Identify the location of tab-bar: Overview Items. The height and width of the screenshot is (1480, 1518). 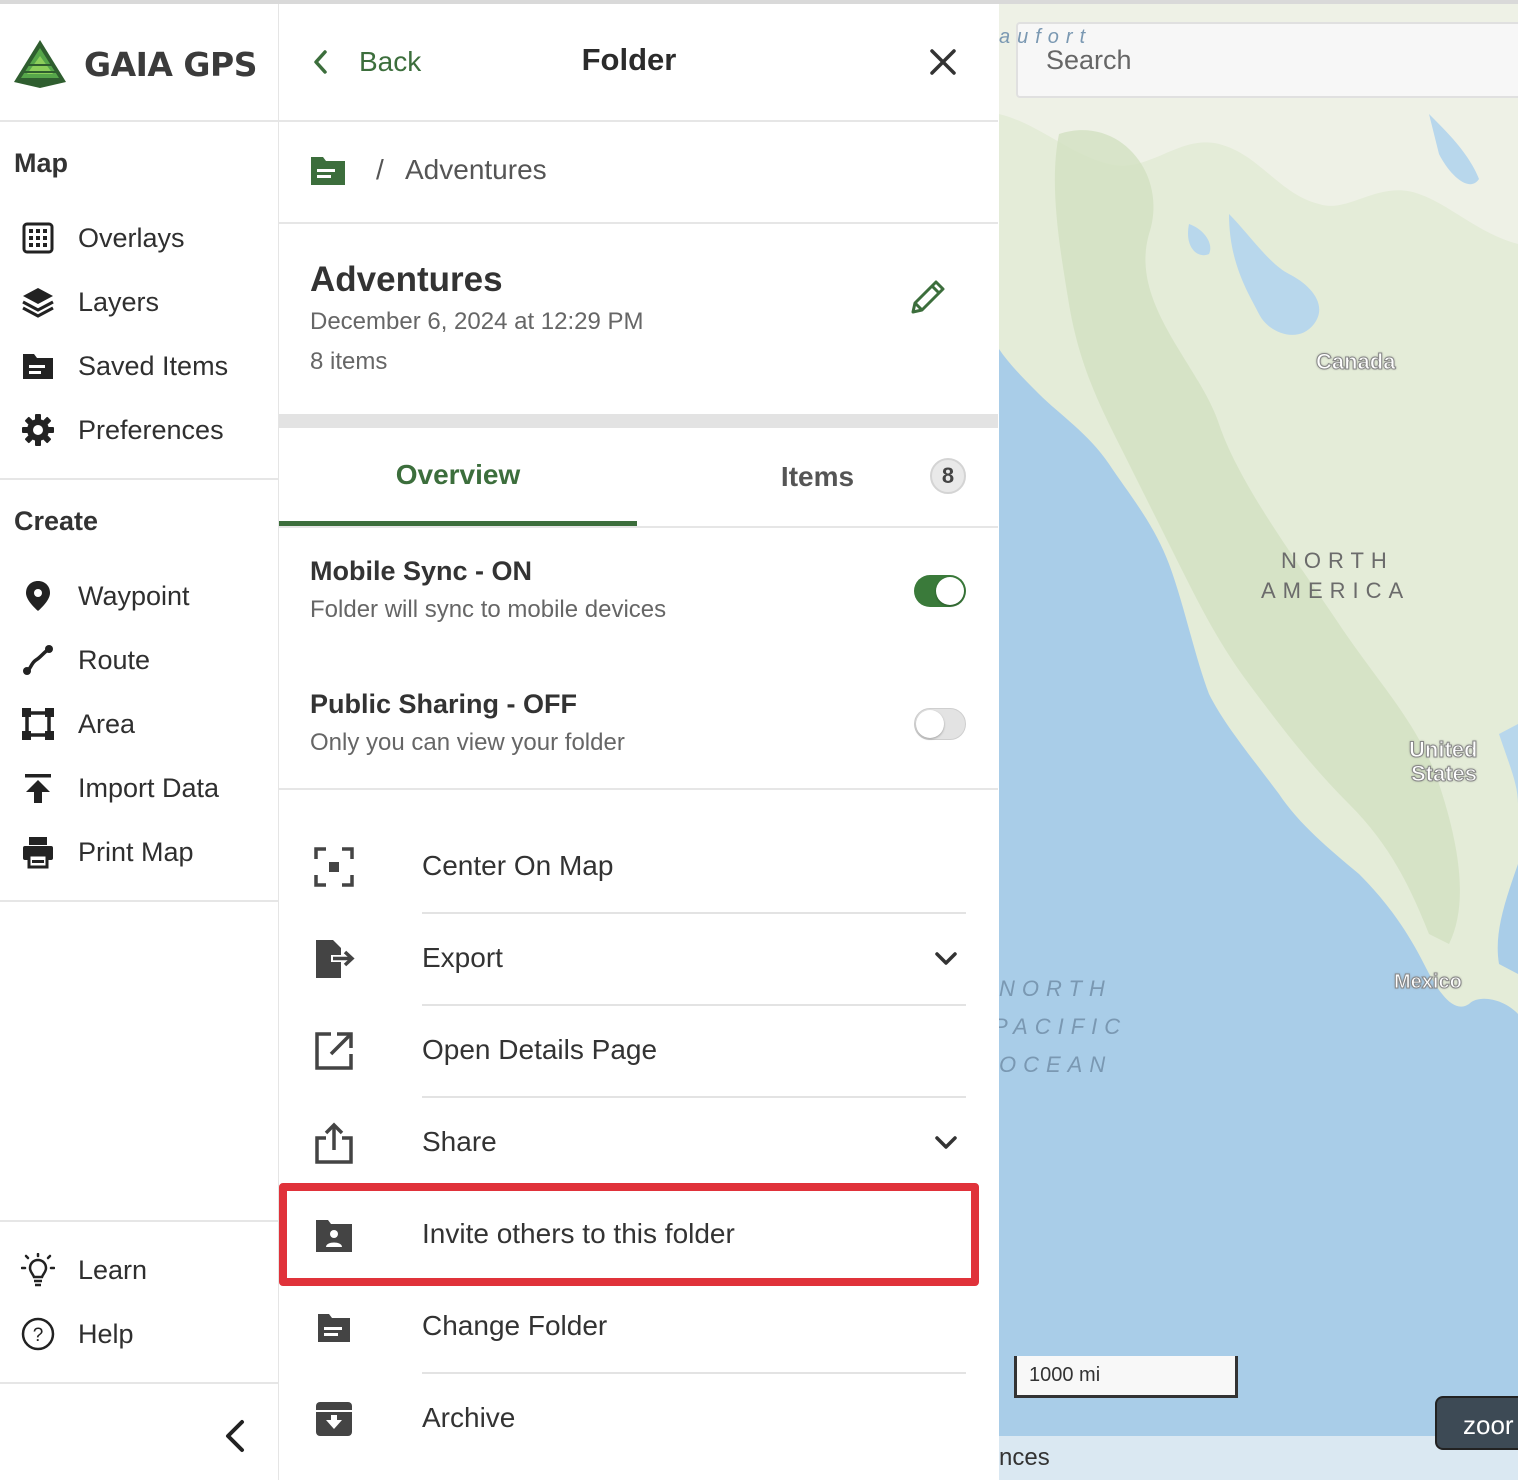
(638, 478).